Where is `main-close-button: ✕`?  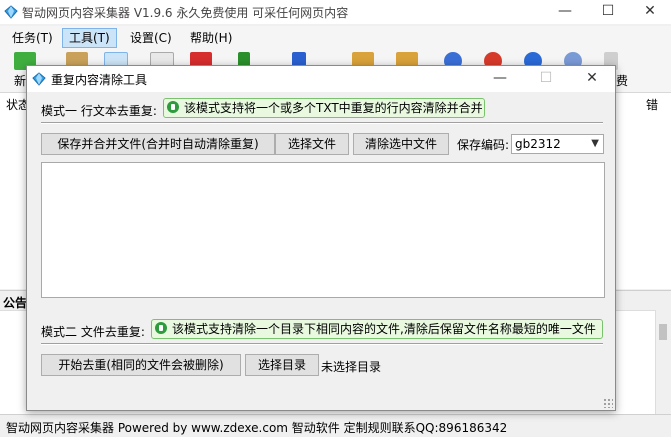 main-close-button: ✕ is located at coordinates (650, 12).